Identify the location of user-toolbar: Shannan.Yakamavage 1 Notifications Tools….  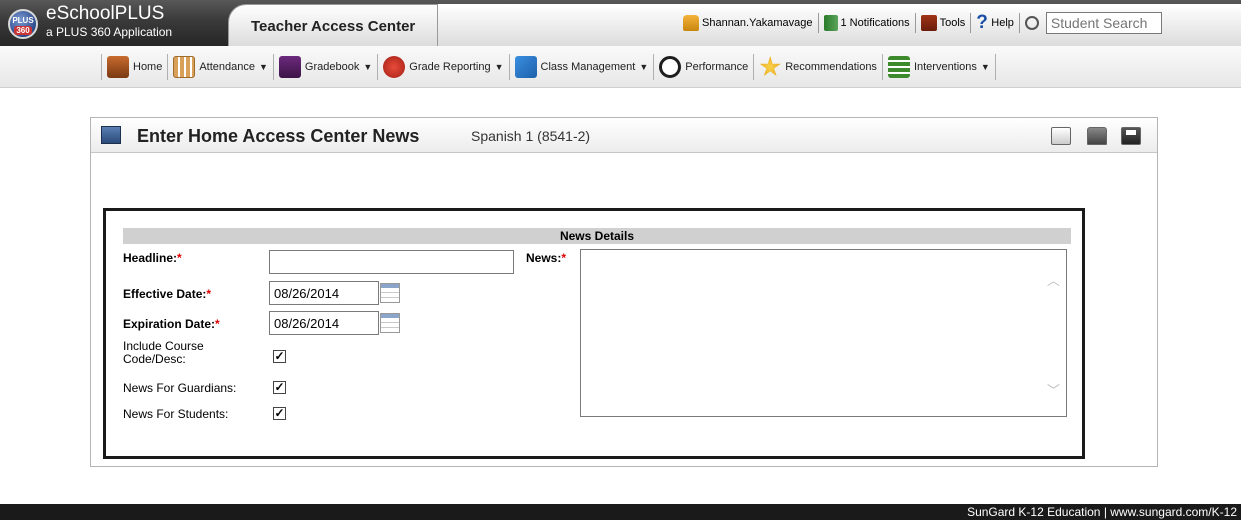
(922, 23).